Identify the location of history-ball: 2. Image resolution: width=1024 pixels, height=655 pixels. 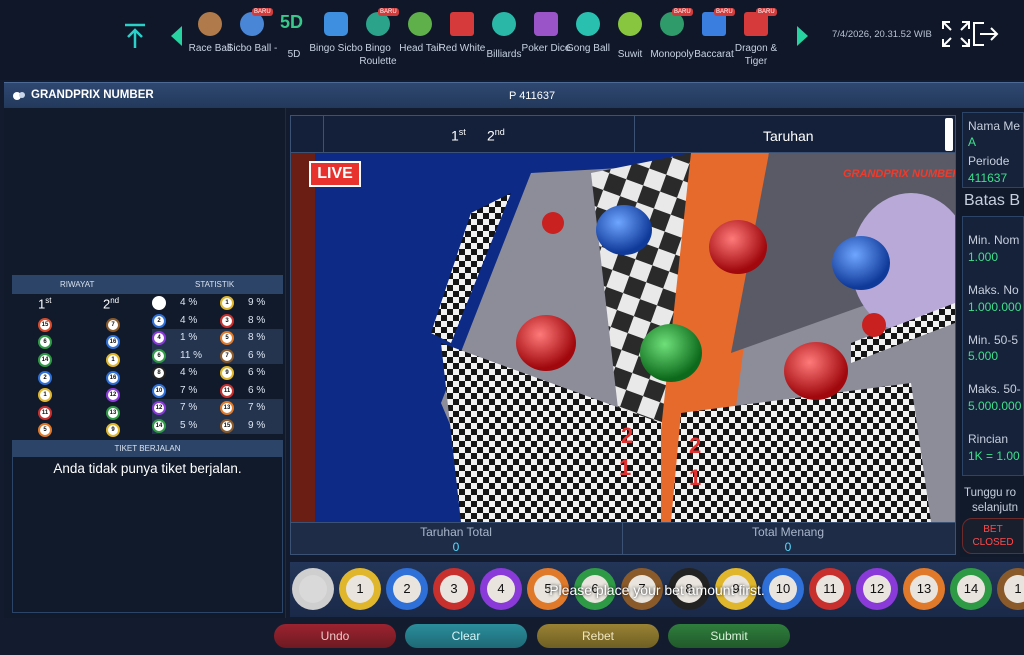
(45, 378).